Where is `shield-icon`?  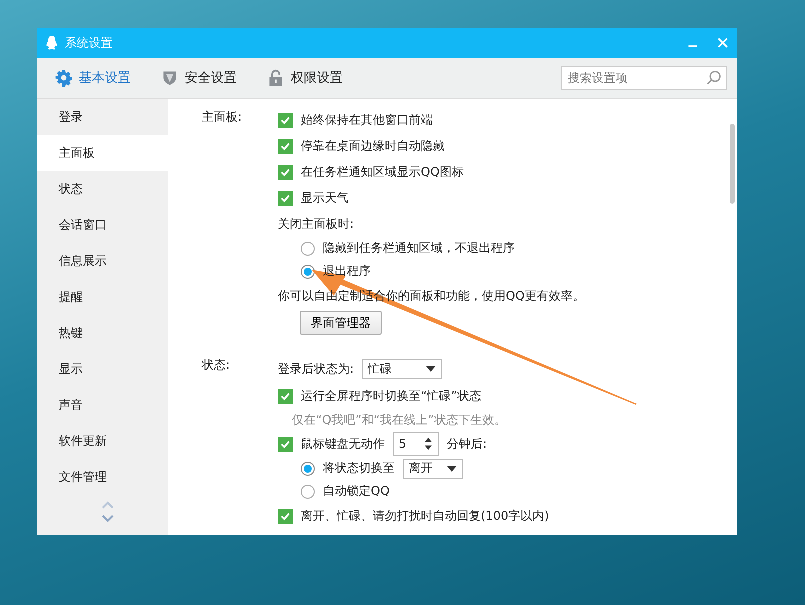 shield-icon is located at coordinates (170, 78).